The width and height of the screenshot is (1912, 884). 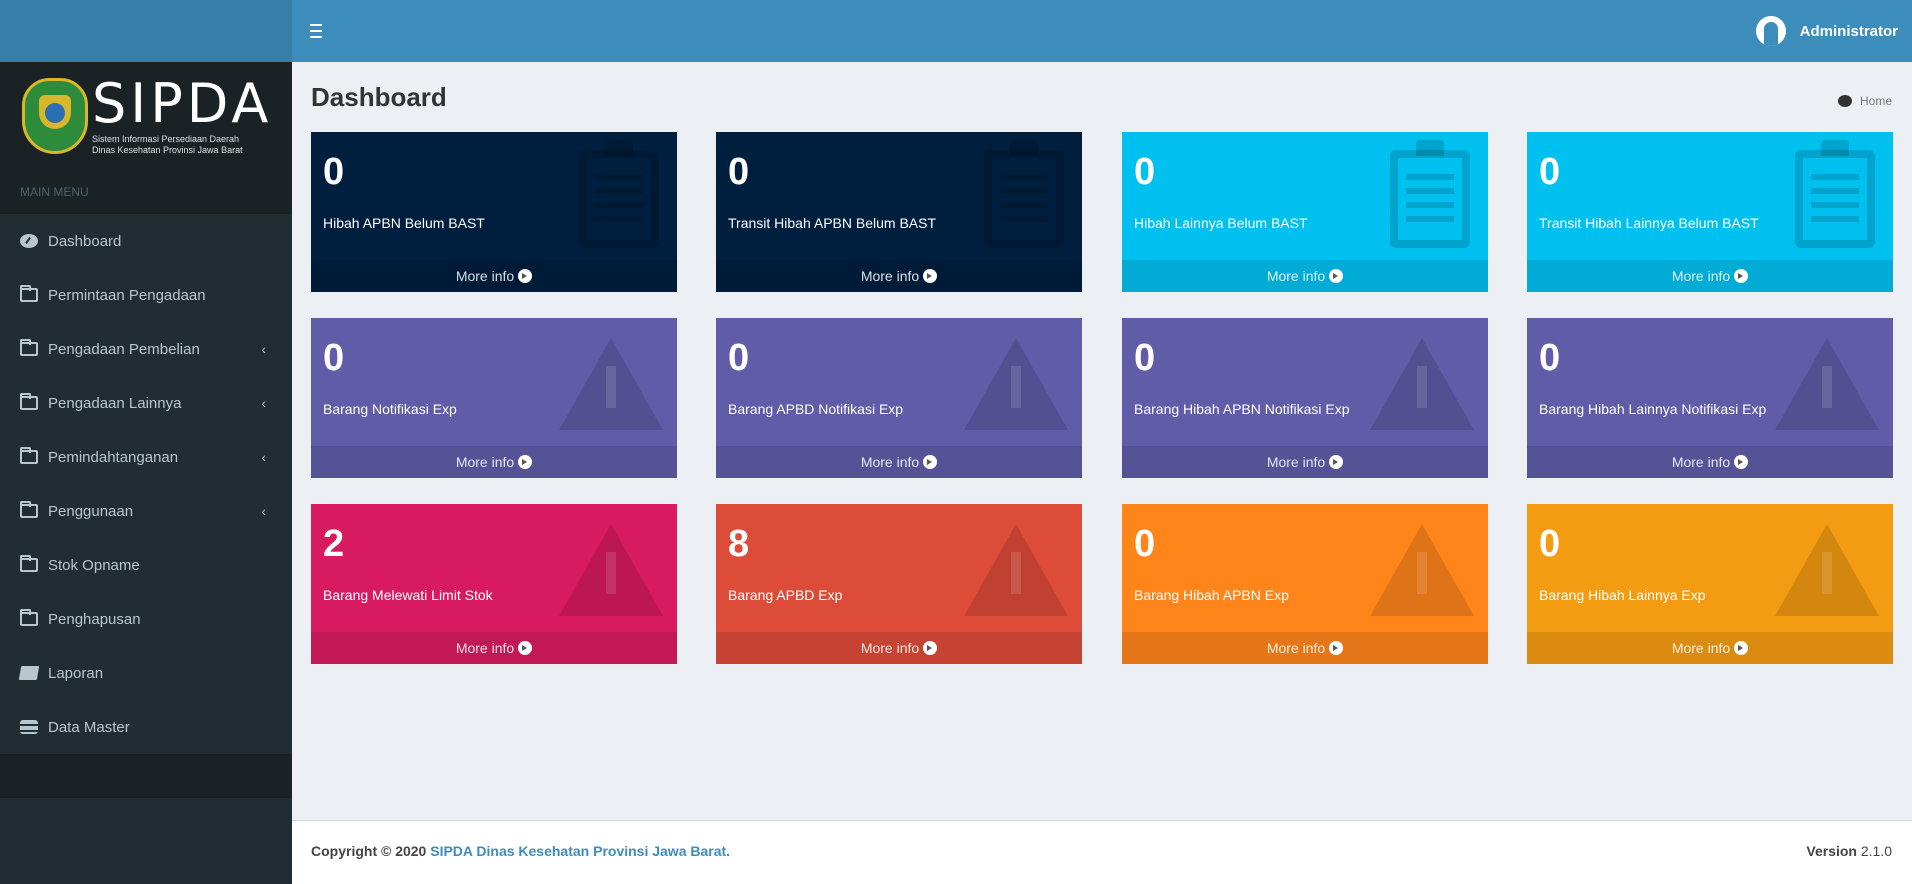 What do you see at coordinates (29, 673) in the screenshot?
I see `book-icon` at bounding box center [29, 673].